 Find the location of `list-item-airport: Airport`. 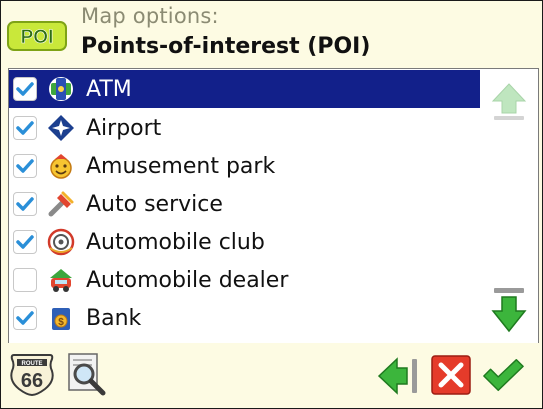

list-item-airport: Airport is located at coordinates (244, 128).